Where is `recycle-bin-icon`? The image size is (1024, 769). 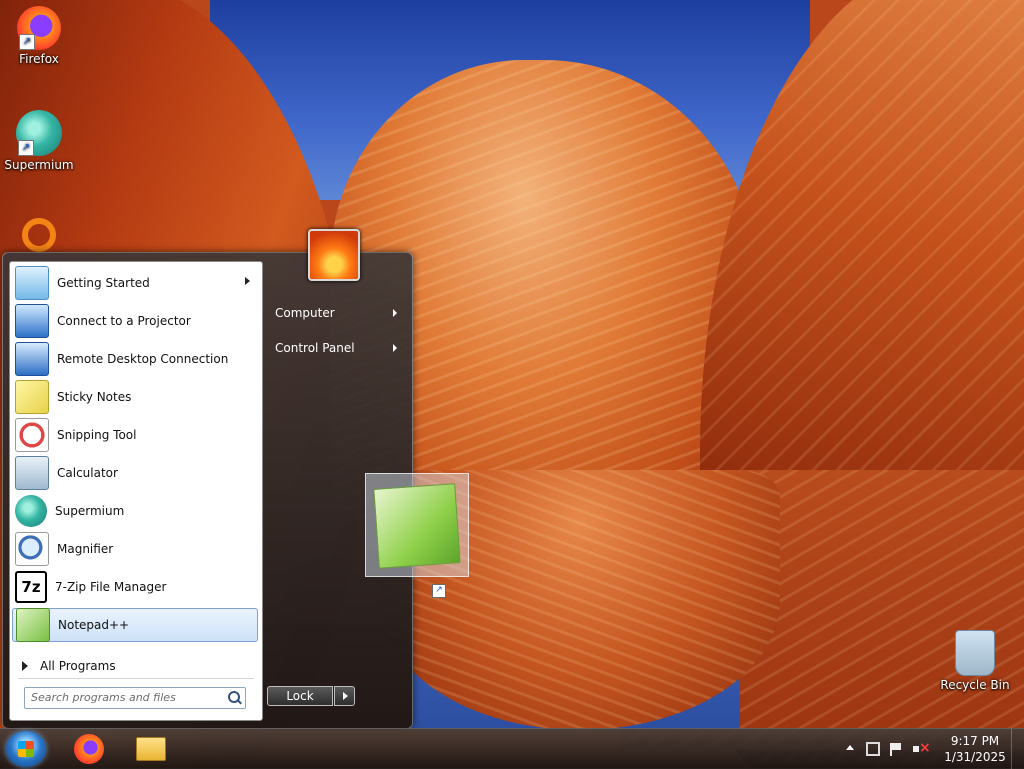
recycle-bin-icon is located at coordinates (975, 653).